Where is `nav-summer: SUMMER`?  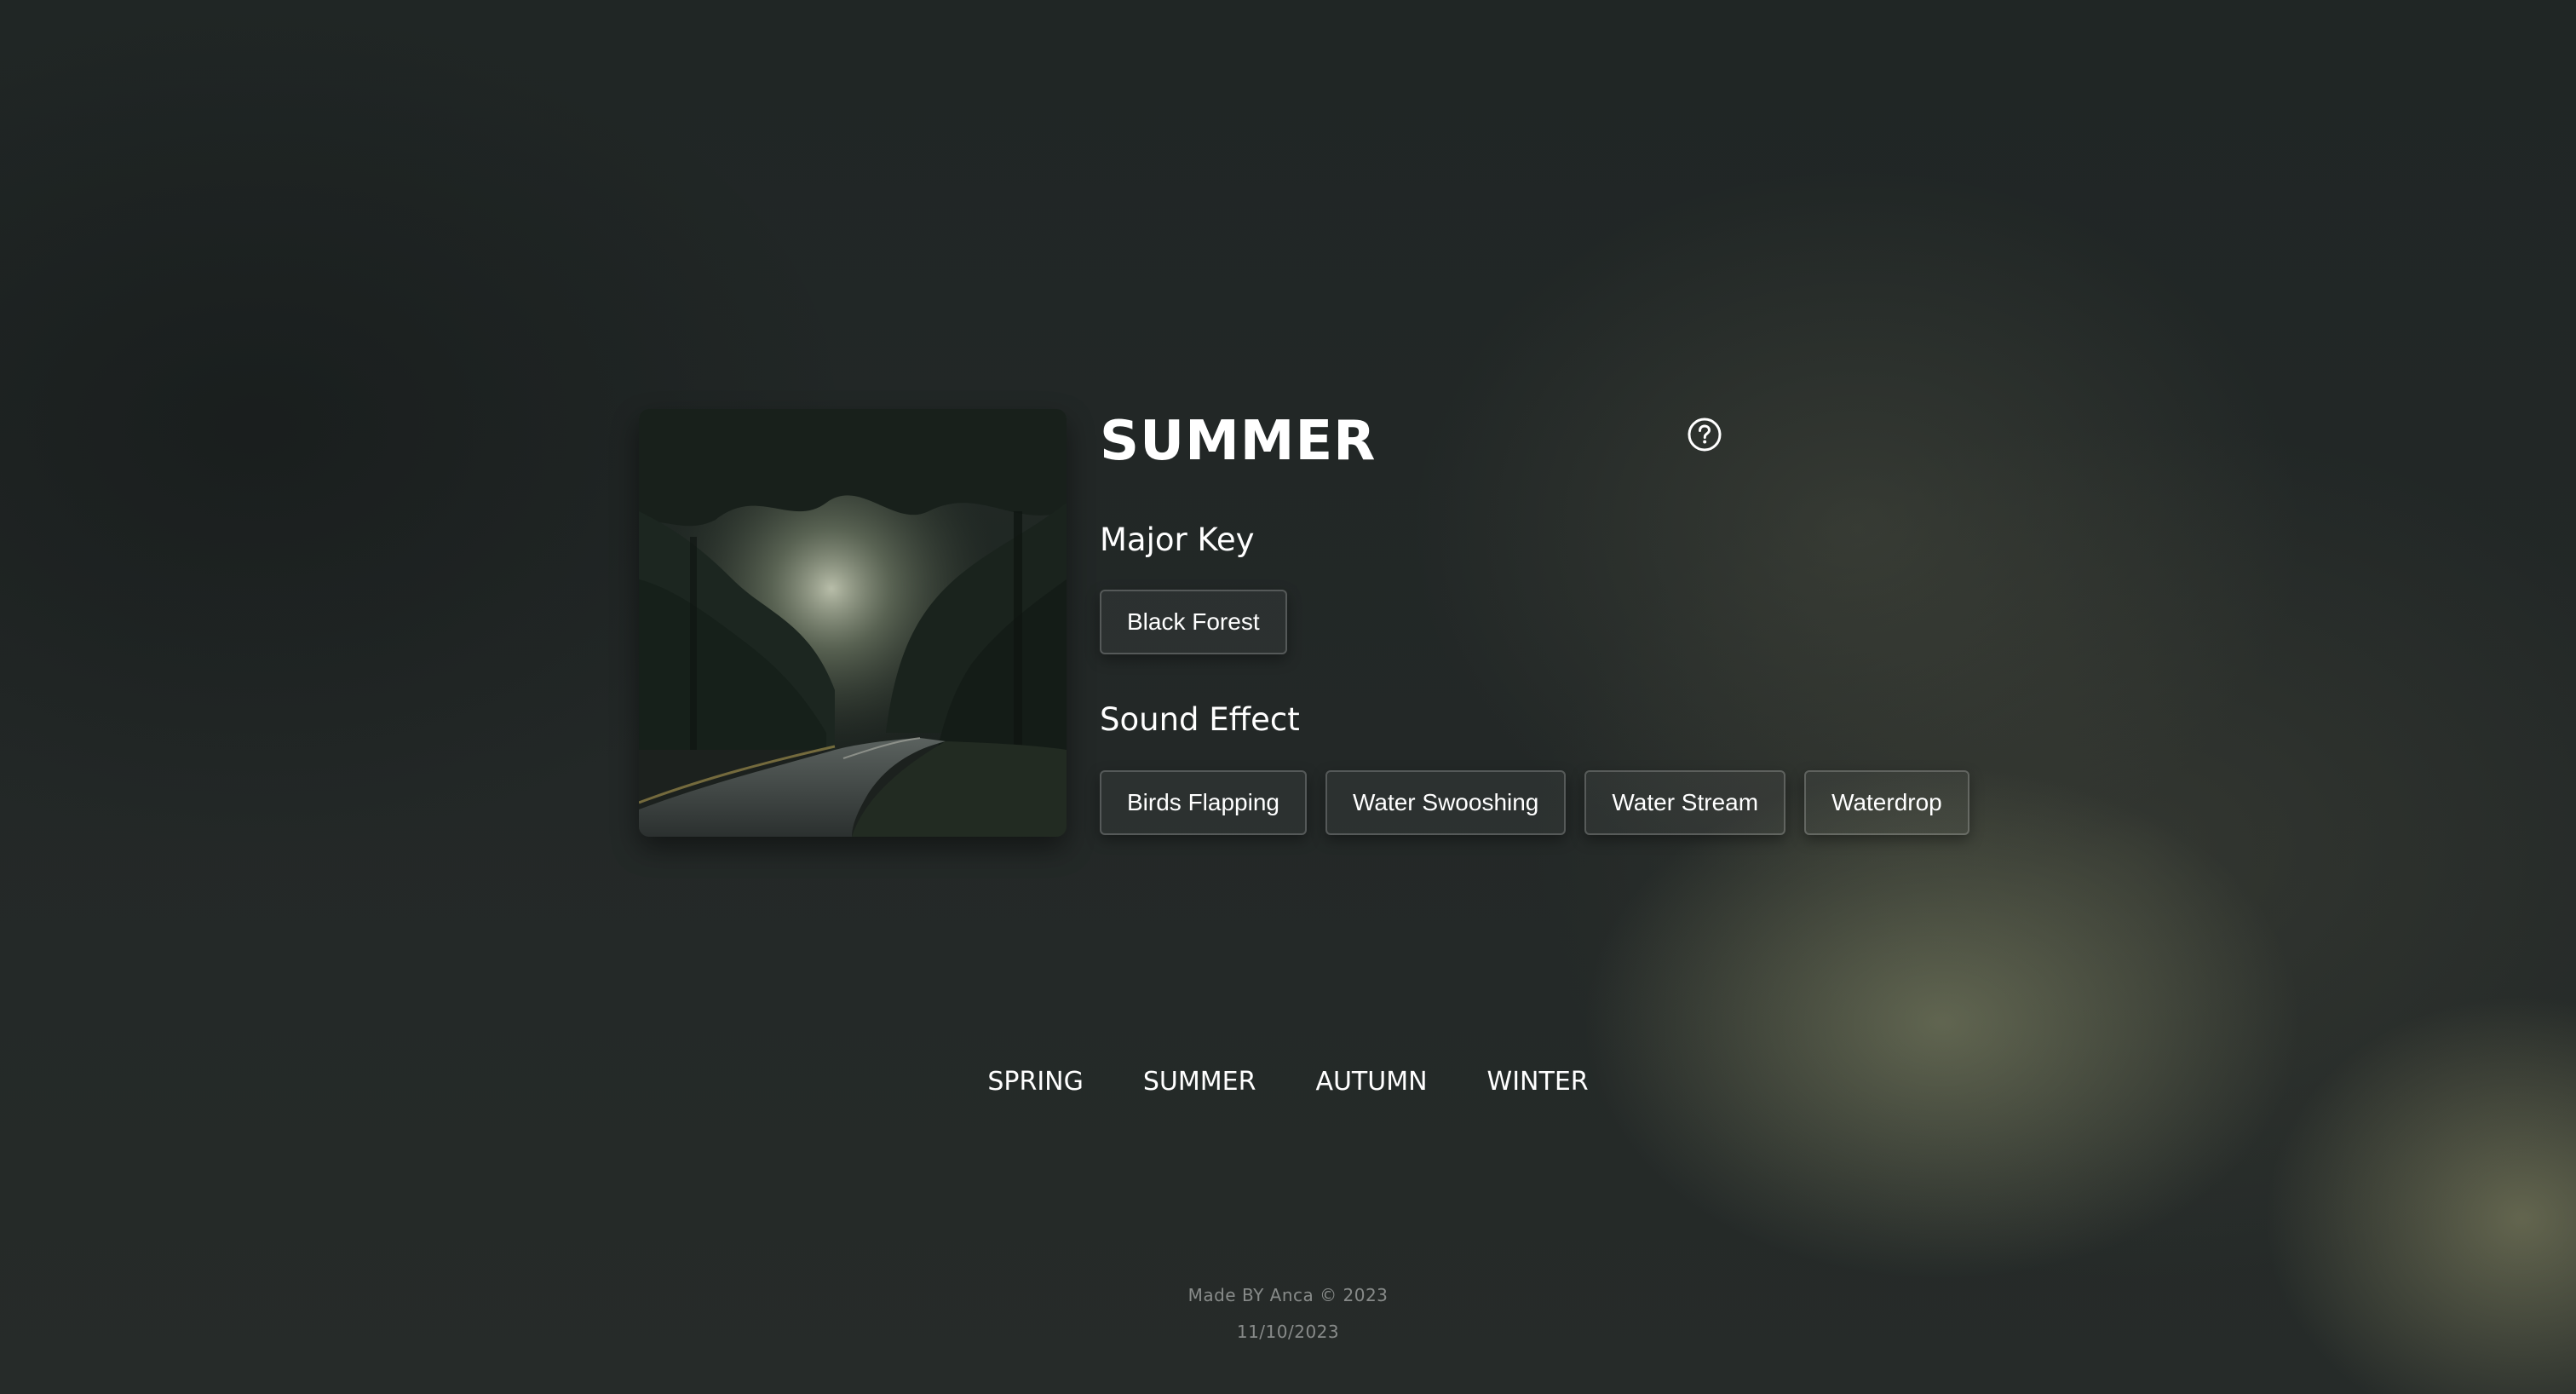
nav-summer: SUMMER is located at coordinates (1199, 1082).